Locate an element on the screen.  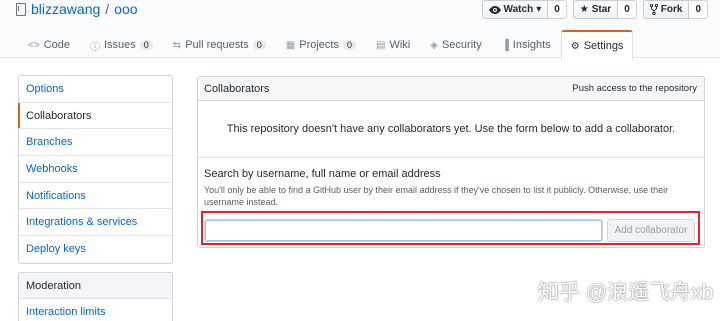
tab-projects: ▦ Projects 0 is located at coordinates (321, 44).